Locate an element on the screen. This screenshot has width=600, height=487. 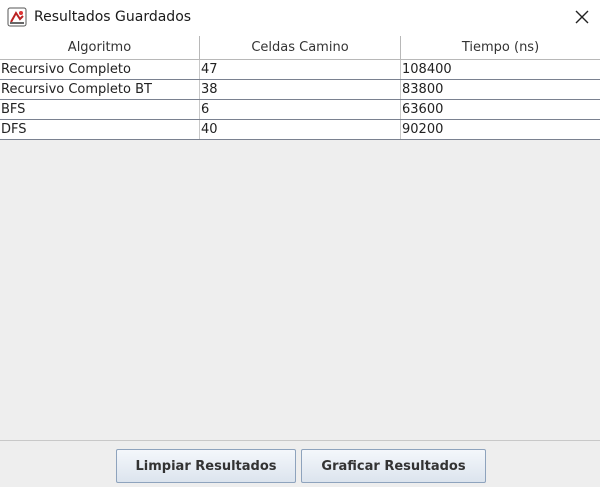
table-cell: 40 is located at coordinates (300, 129).